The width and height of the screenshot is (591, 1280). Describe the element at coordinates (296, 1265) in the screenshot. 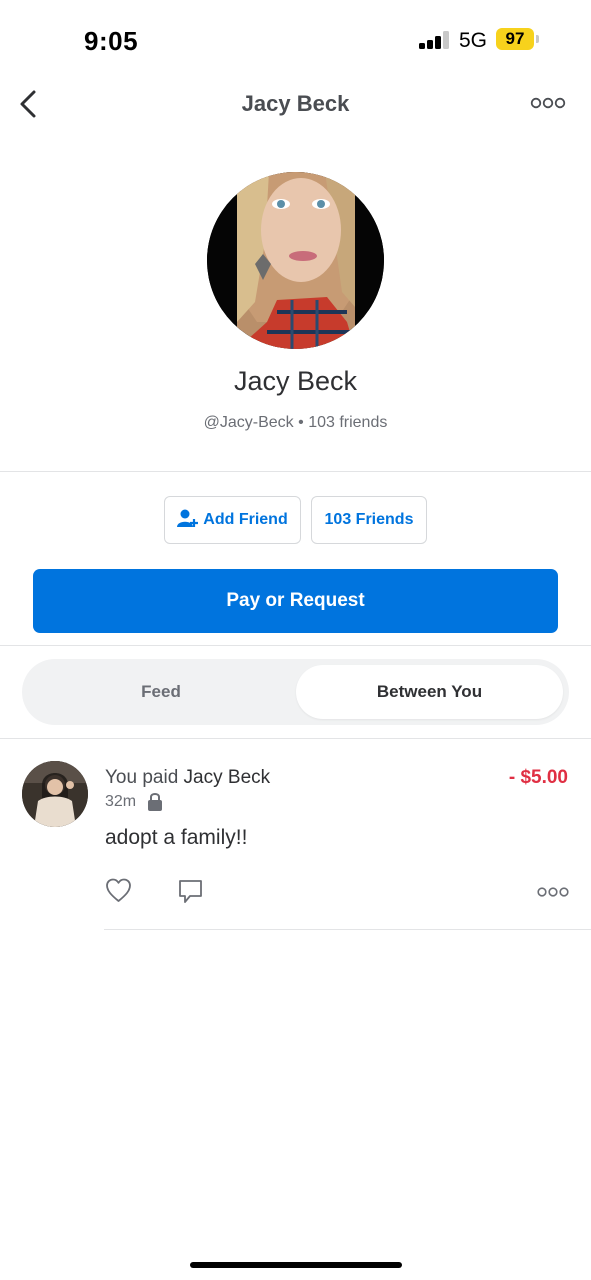

I see `home-indicator` at that location.